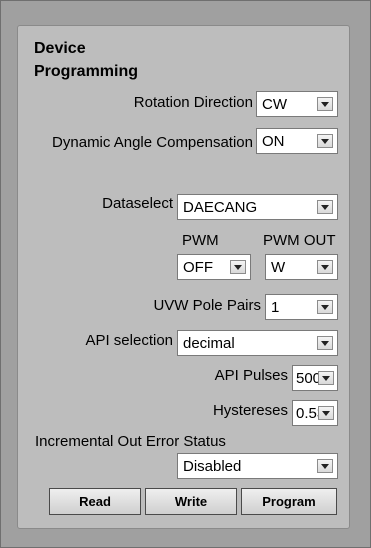 This screenshot has width=371, height=548. What do you see at coordinates (212, 466) in the screenshot?
I see `incremental-out-error-status-value: Disabled` at bounding box center [212, 466].